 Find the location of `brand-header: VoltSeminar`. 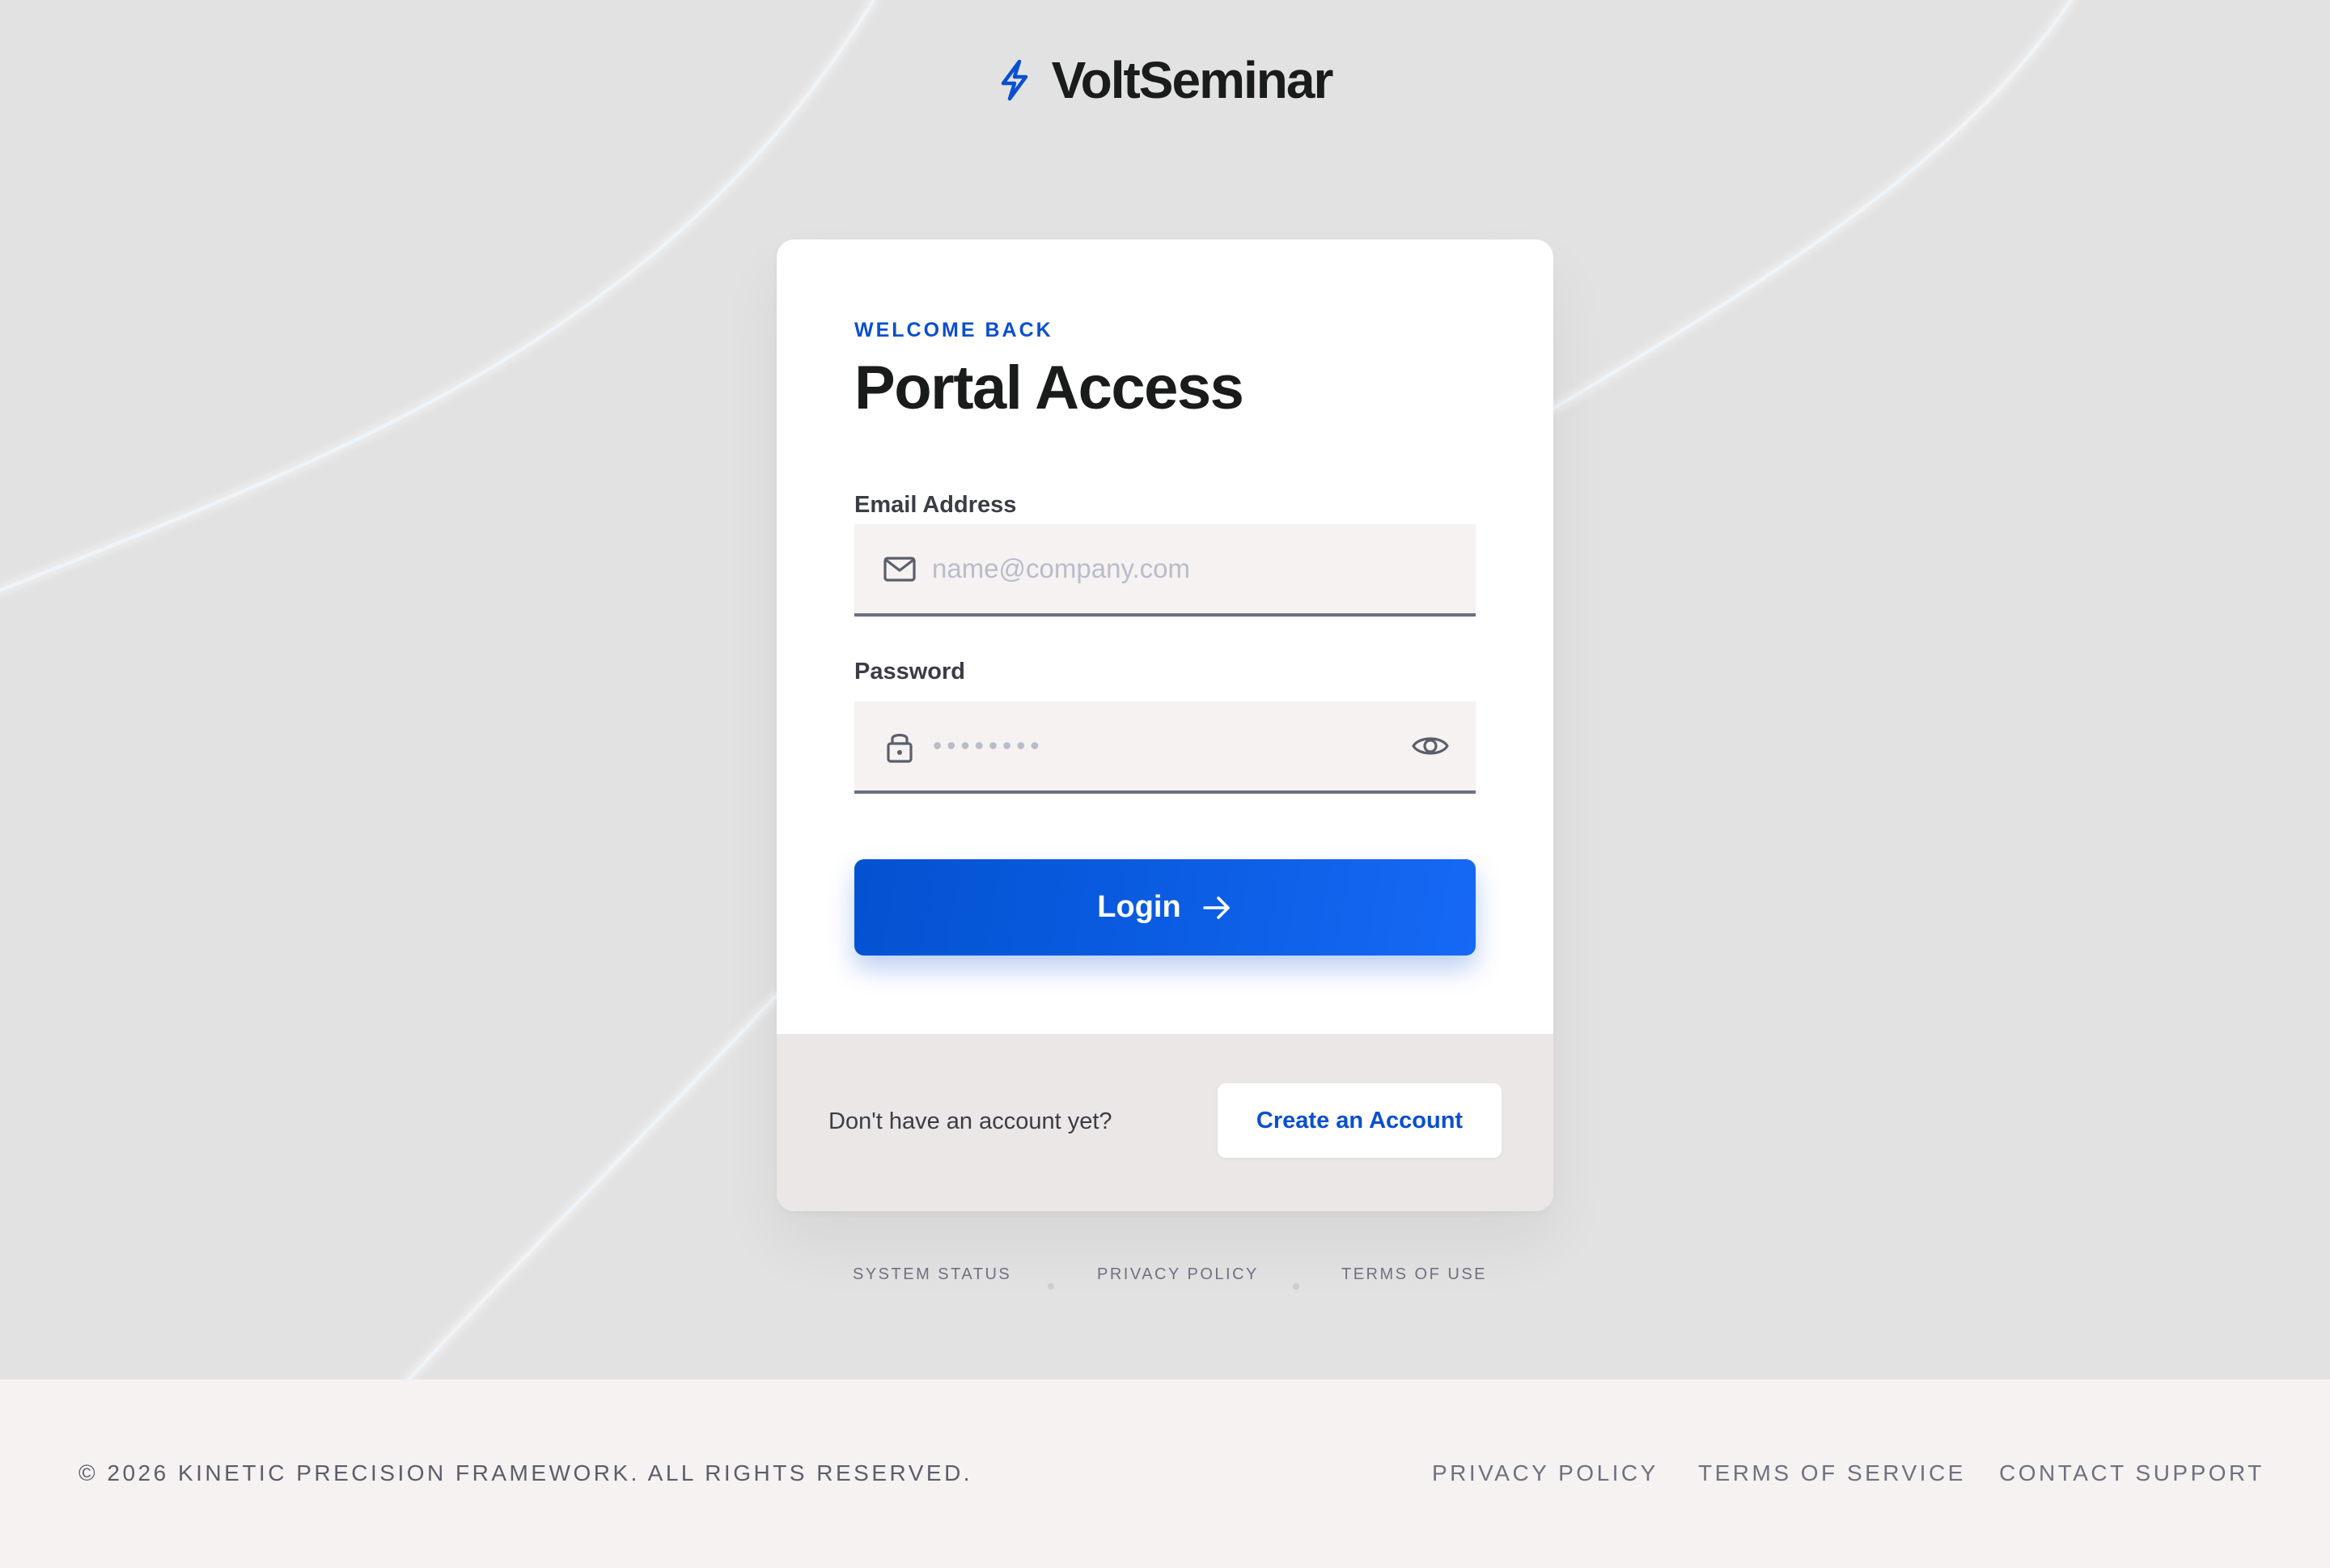

brand-header: VoltSeminar is located at coordinates (1165, 80).